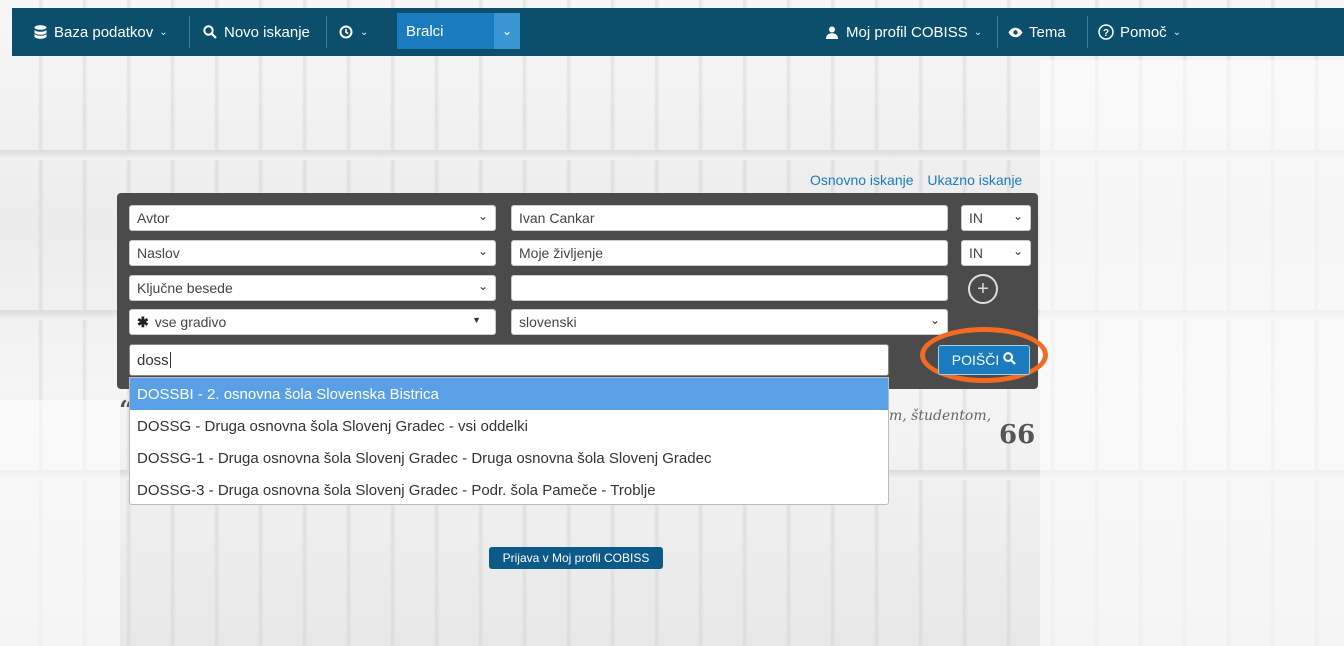  I want to click on text-cursor, so click(170, 360).